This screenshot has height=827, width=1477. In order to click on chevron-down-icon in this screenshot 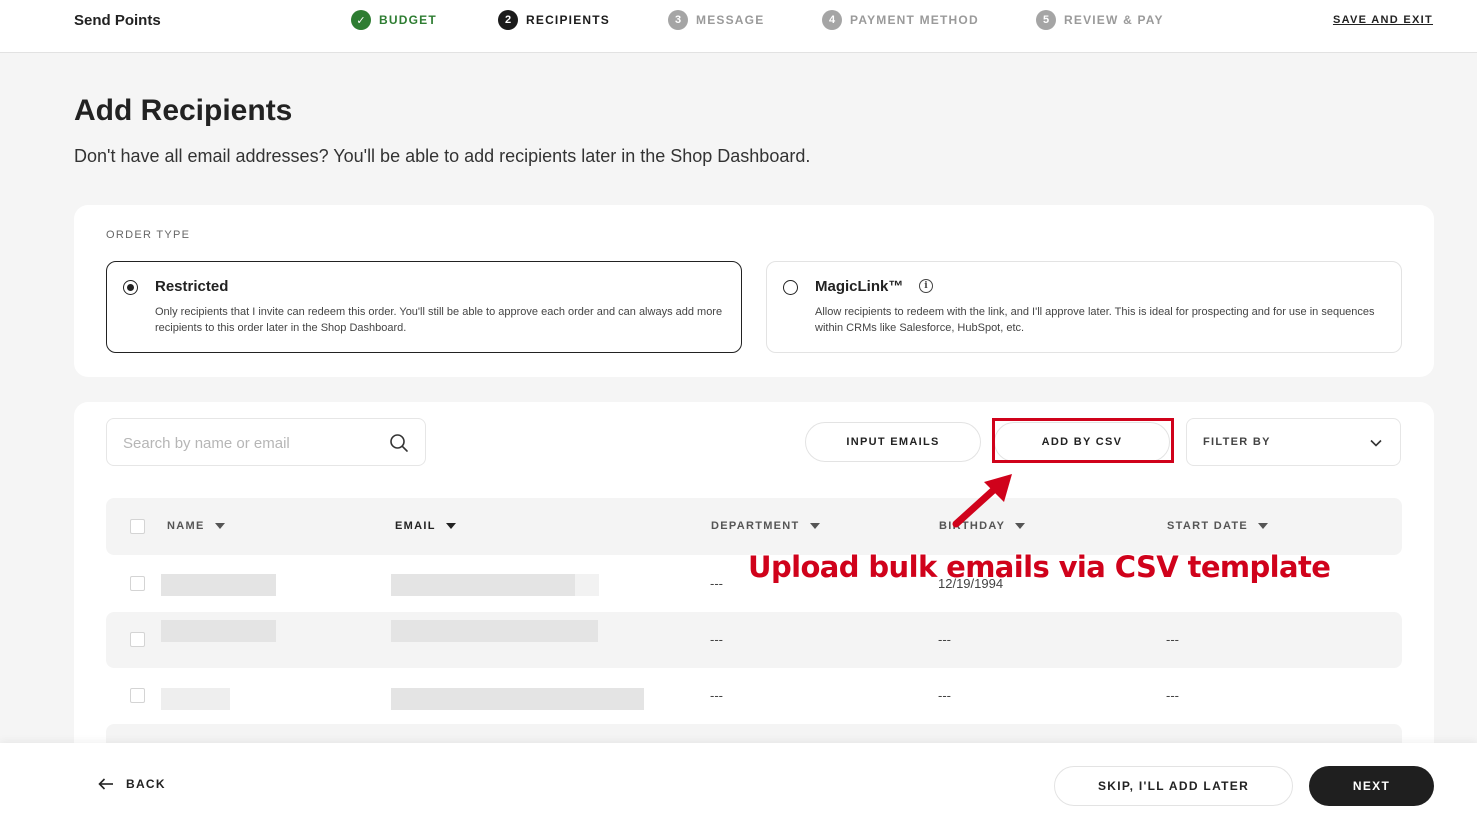, I will do `click(1376, 443)`.